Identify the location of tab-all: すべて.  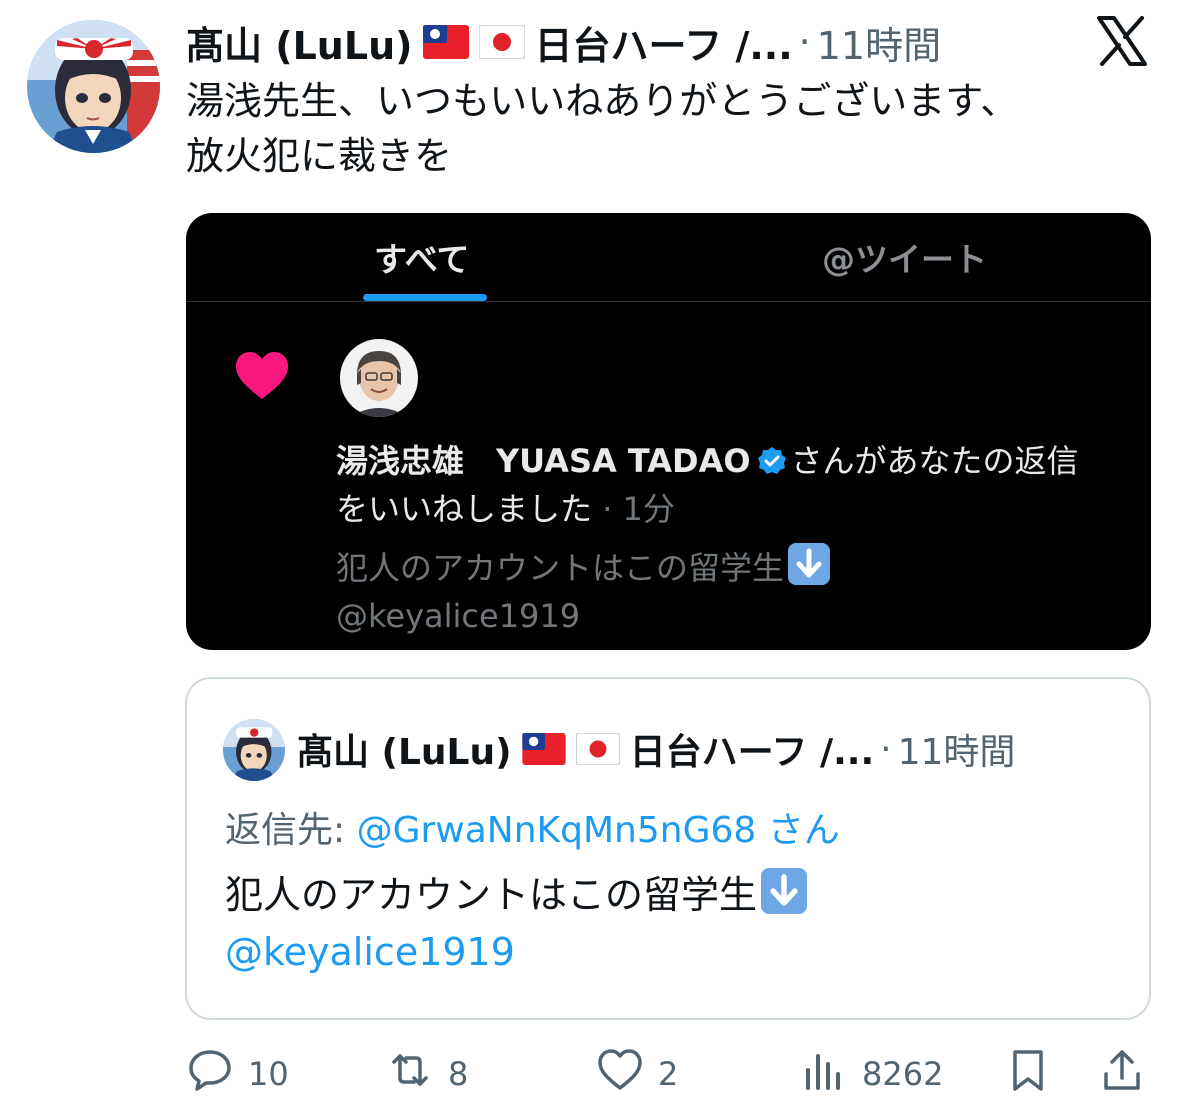
(422, 259).